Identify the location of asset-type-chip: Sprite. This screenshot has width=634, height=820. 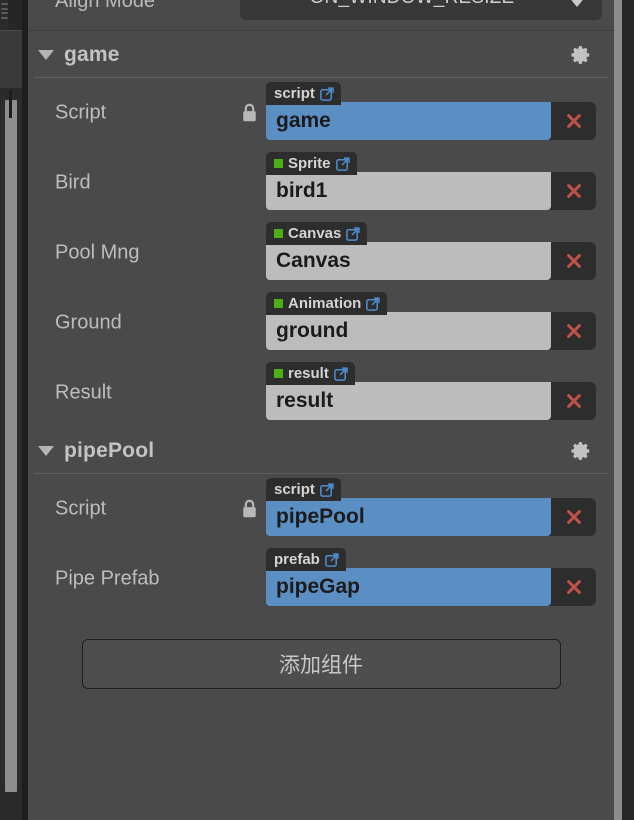
(311, 163).